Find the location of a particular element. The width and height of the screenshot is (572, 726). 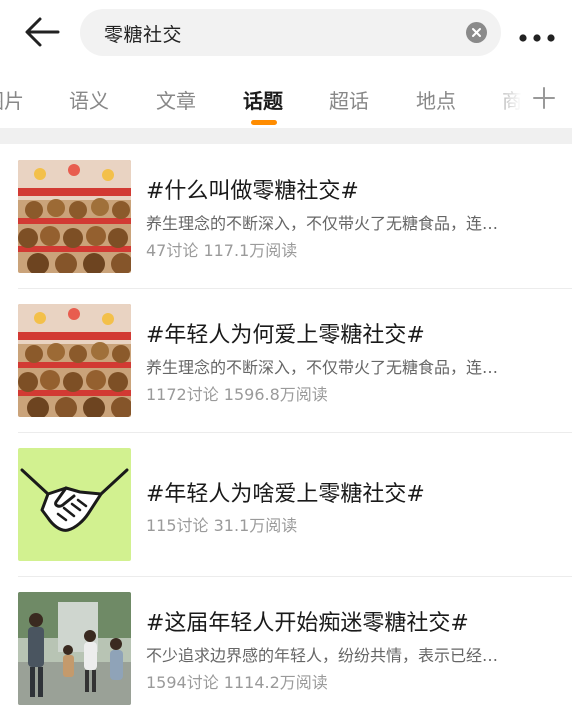

people-photo-image is located at coordinates (74, 648).